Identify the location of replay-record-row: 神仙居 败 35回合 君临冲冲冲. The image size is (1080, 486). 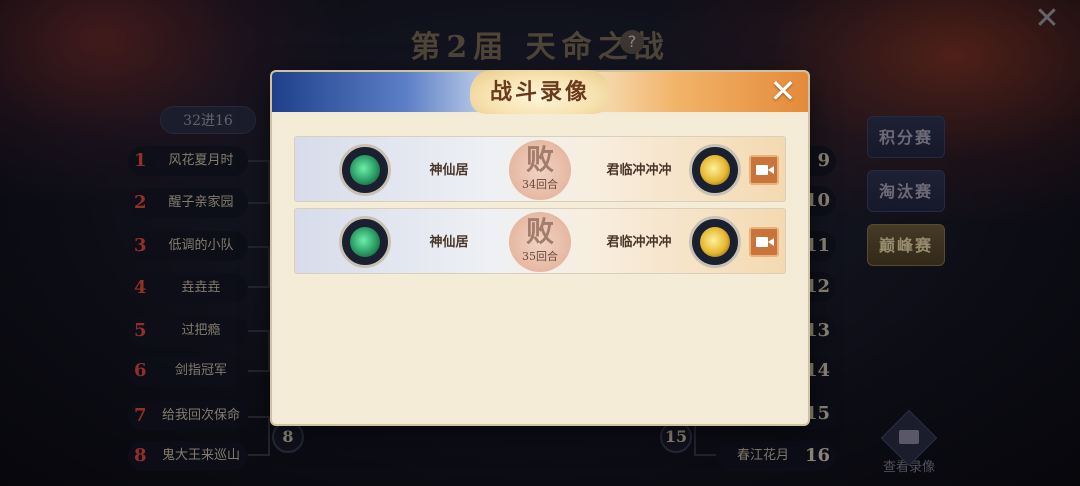
(540, 241).